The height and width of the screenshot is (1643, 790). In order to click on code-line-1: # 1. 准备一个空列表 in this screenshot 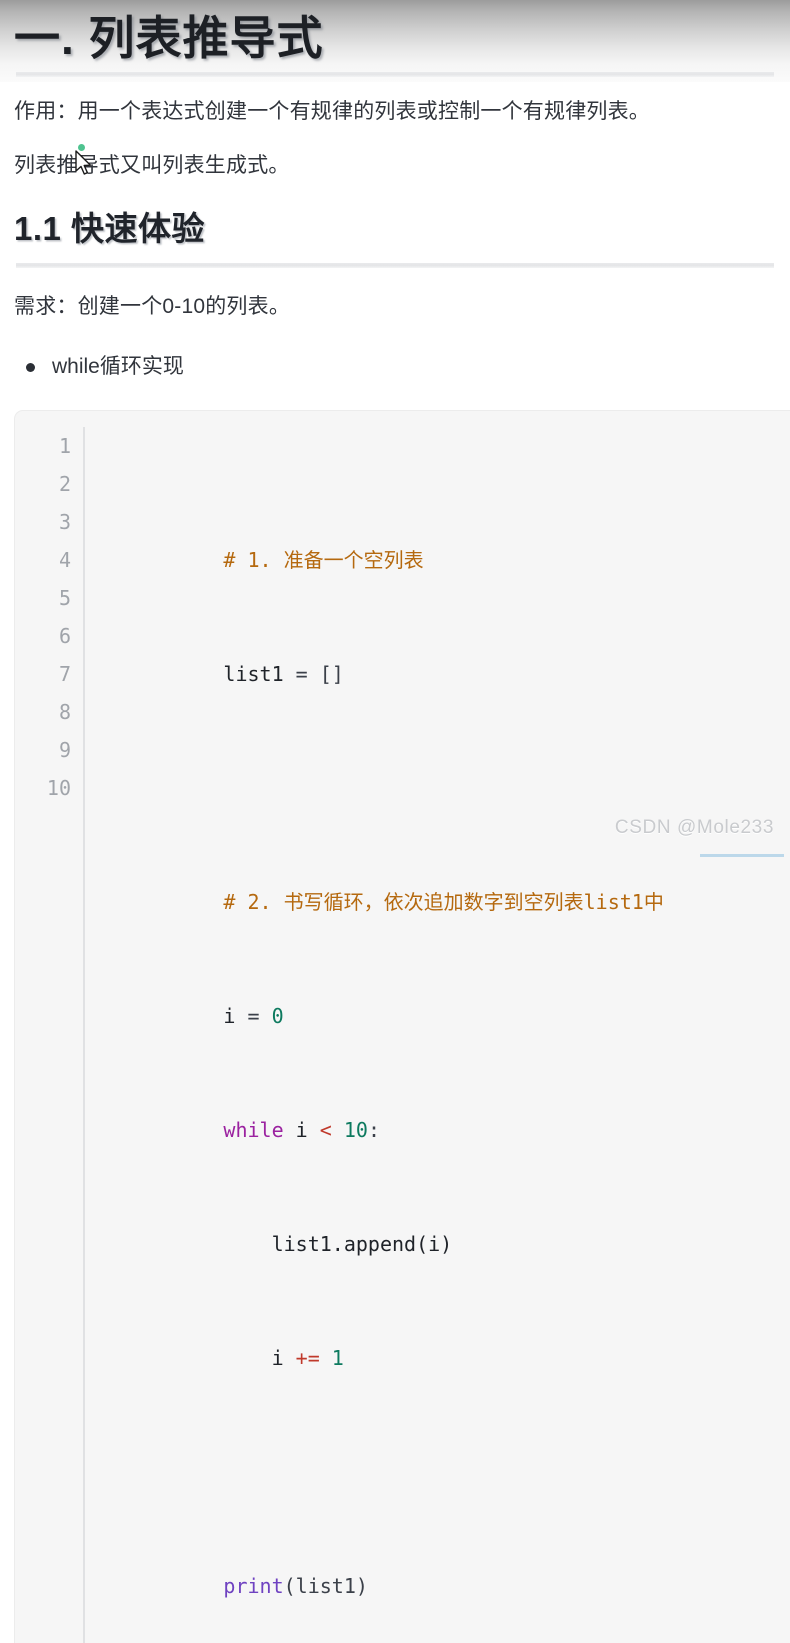, I will do `click(446, 537)`.